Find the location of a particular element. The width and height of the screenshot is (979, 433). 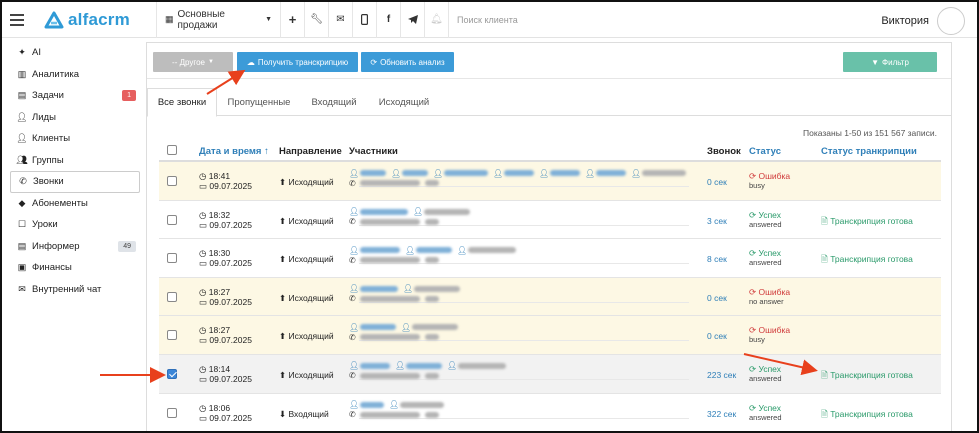

sidebar-item-finance: ▣ Финансы is located at coordinates (75, 268).